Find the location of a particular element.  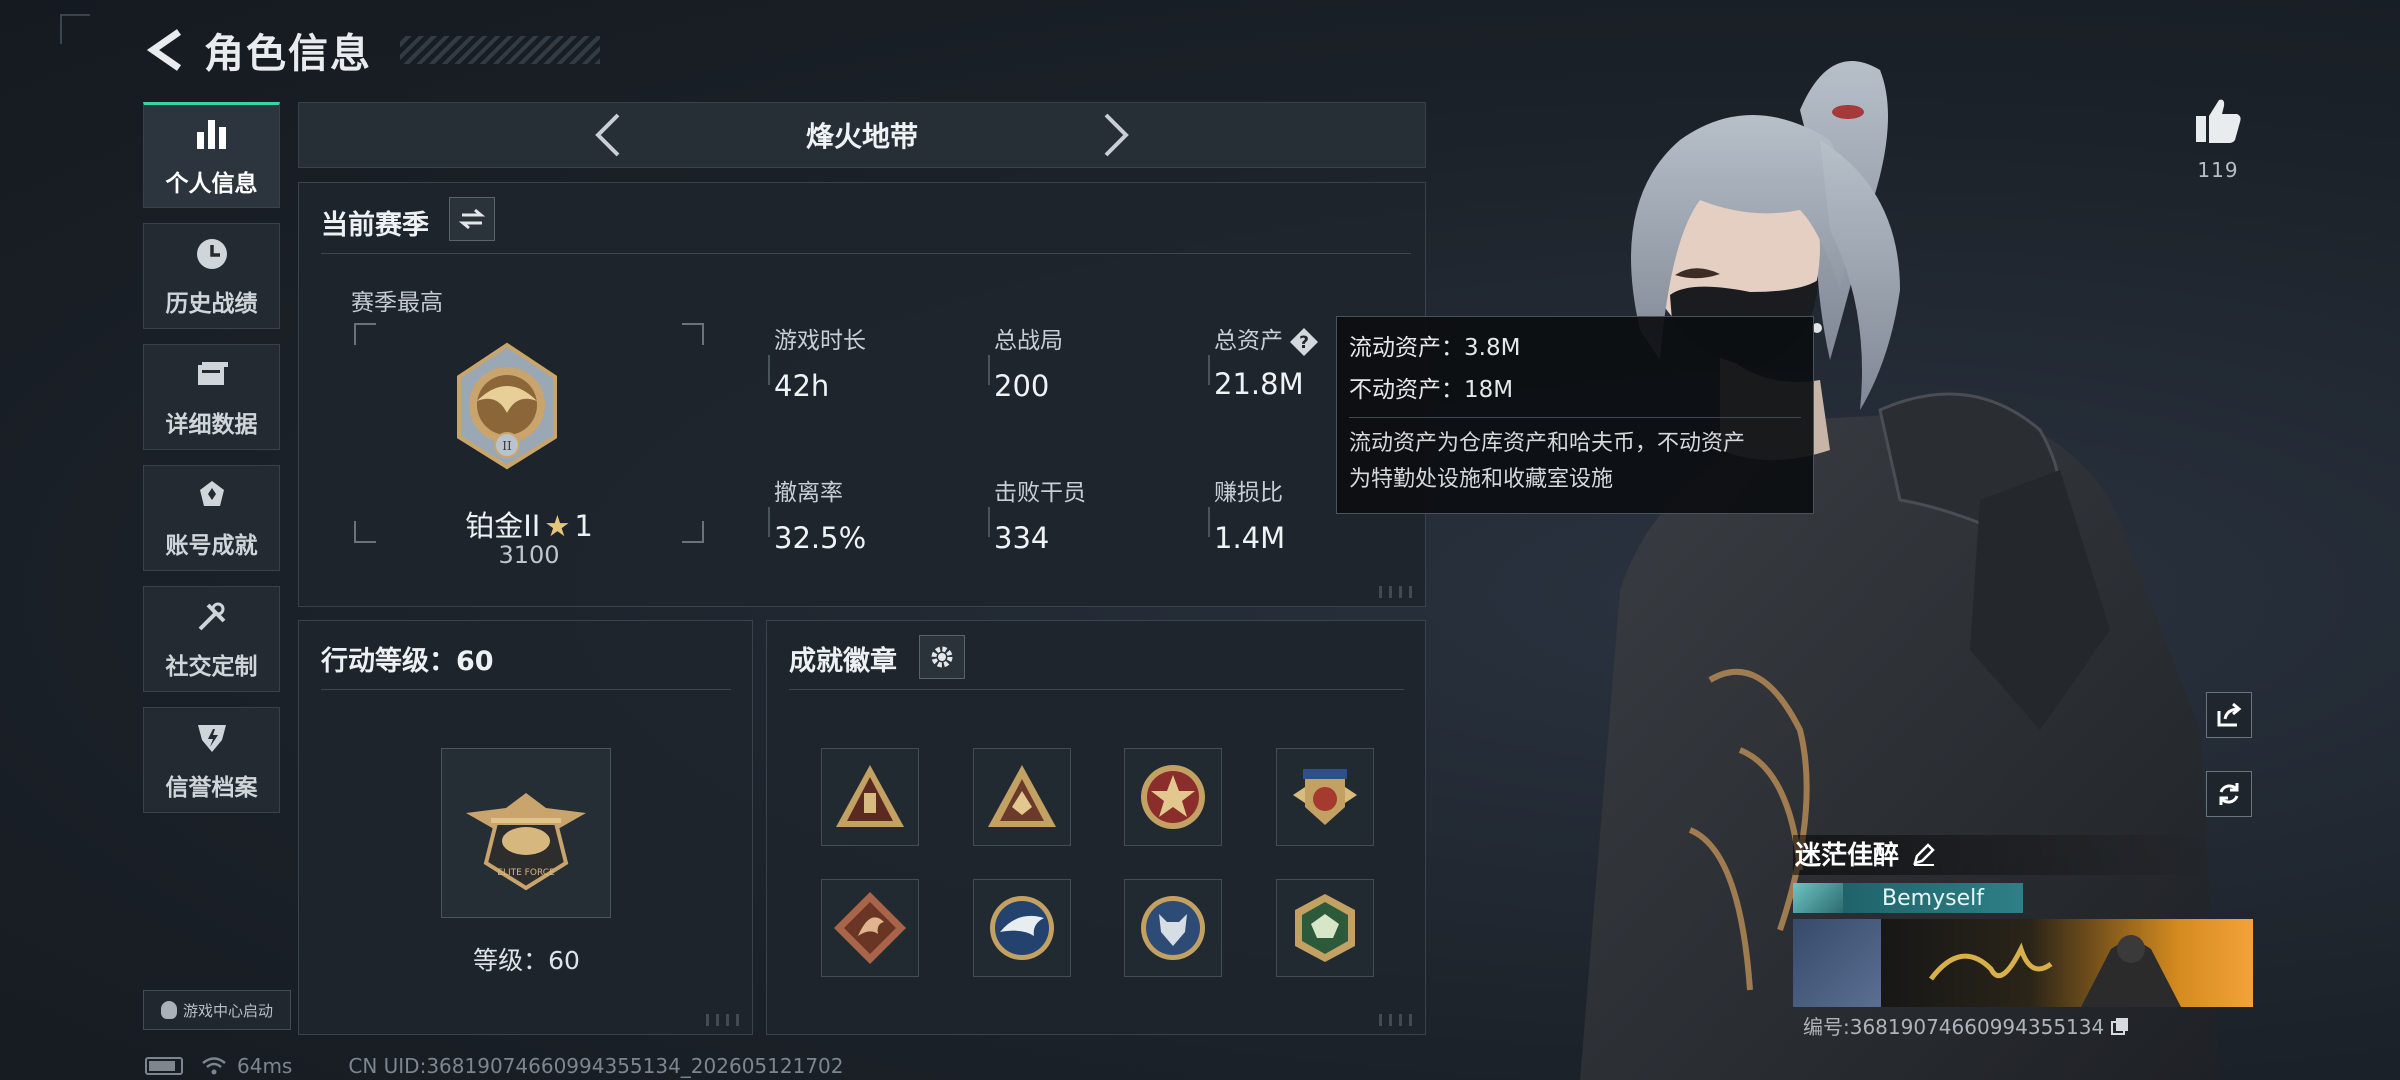

level-panel: 行动等级：60 ELITE FORCE 等级：60 is located at coordinates (525, 827).